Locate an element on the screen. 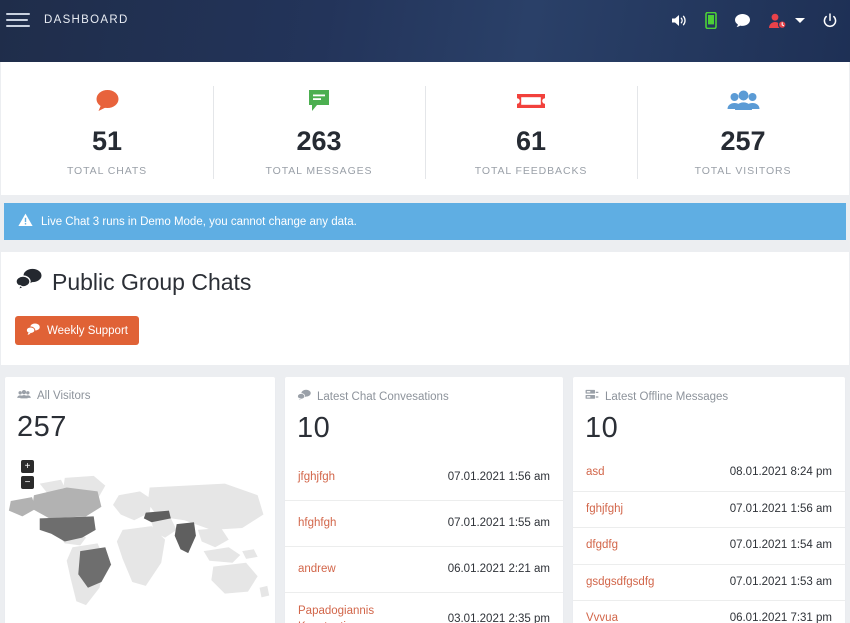  table-row: andrew 06.01.2021 2:21 am is located at coordinates (424, 570).